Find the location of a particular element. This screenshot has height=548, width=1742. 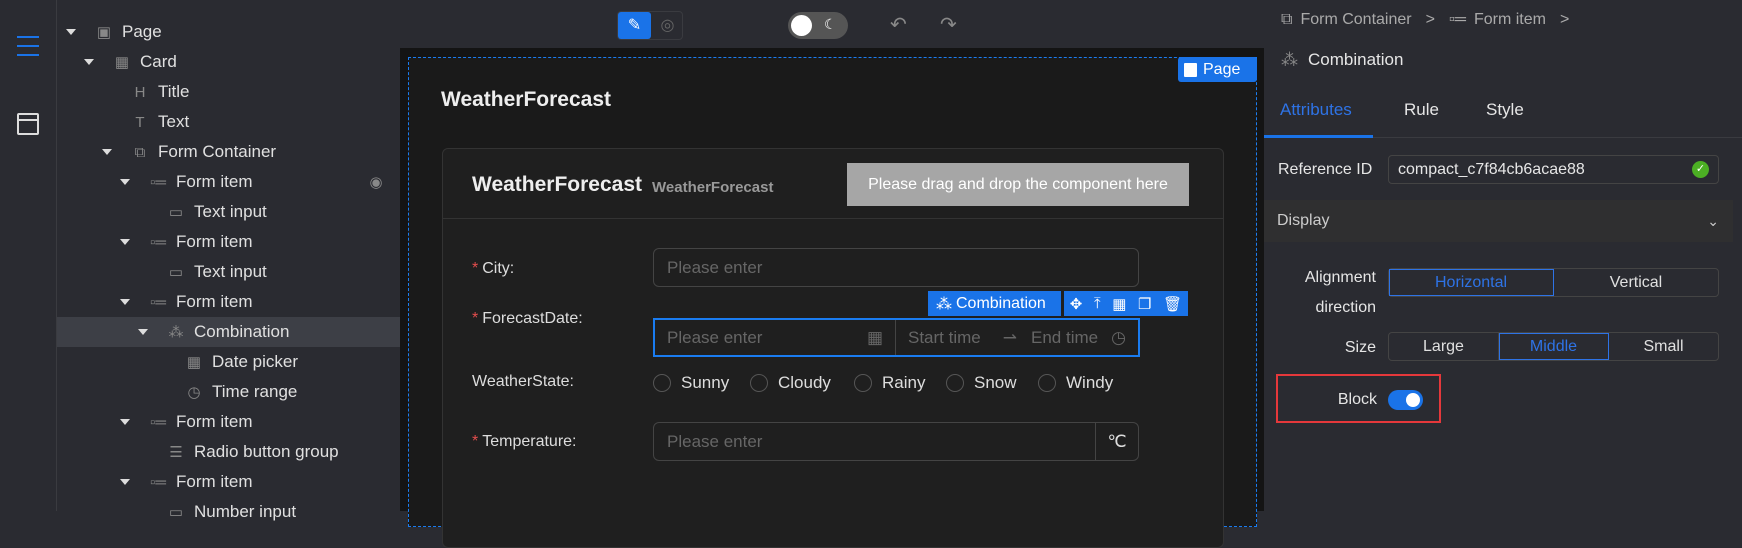

tree-item: ⧉ Form Container is located at coordinates (228, 152).